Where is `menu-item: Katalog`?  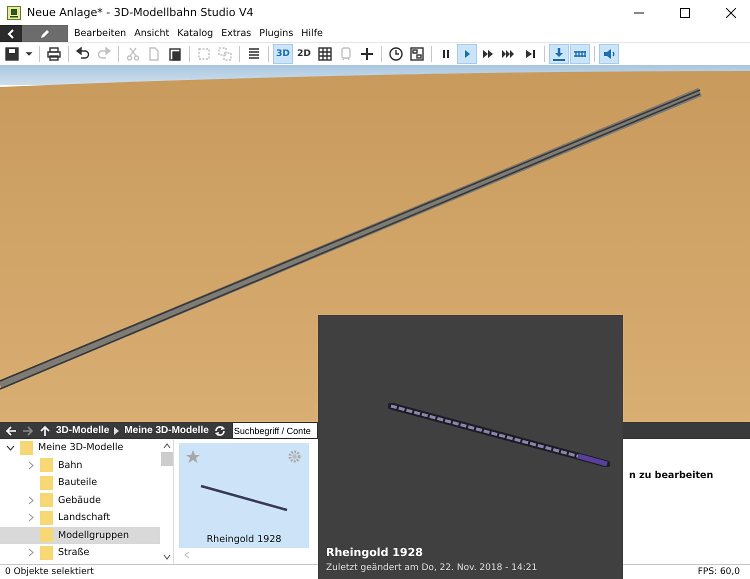 menu-item: Katalog is located at coordinates (195, 33).